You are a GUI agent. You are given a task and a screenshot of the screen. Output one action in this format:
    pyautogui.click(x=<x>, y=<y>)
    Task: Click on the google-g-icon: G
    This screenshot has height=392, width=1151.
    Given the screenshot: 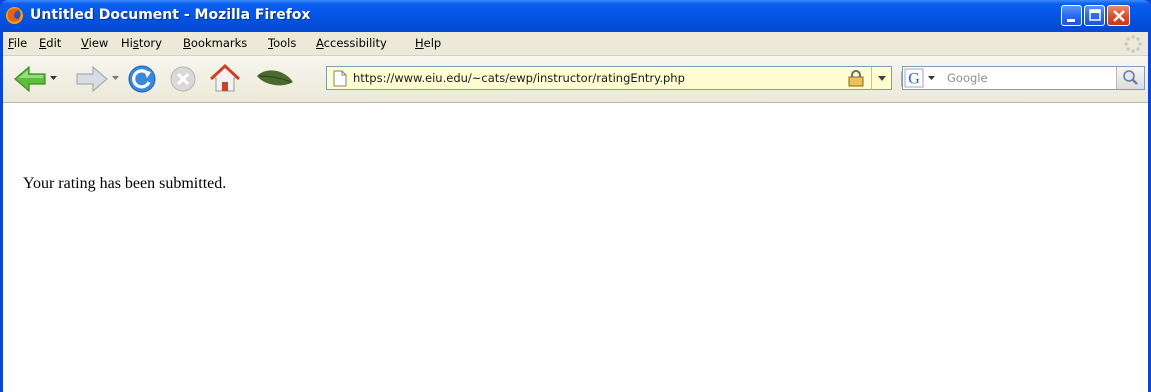 What is the action you would take?
    pyautogui.click(x=919, y=78)
    